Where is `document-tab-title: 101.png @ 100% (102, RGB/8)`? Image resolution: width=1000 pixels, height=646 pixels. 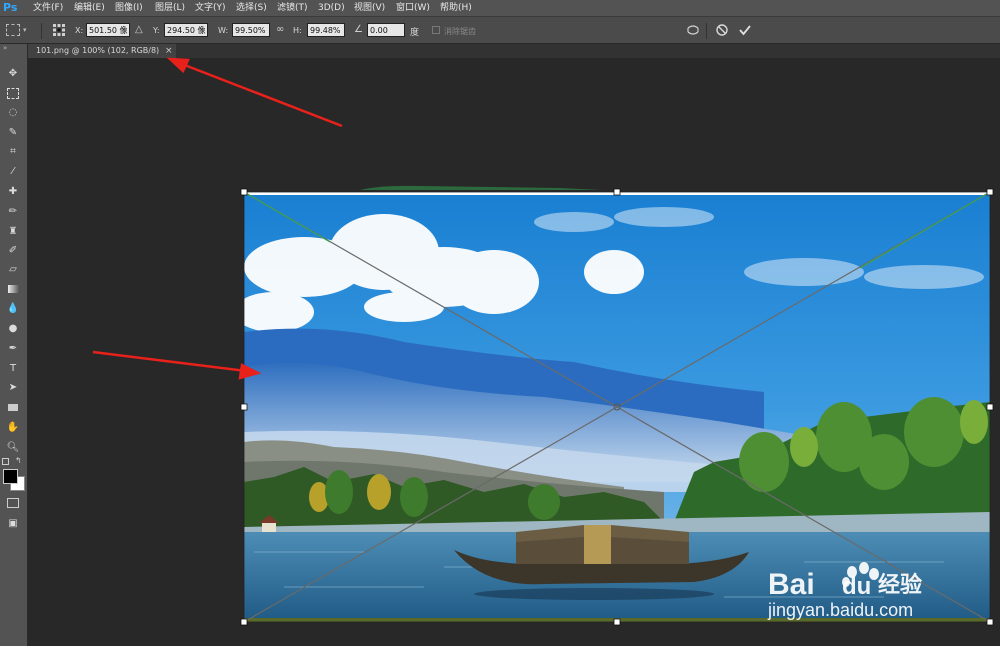
document-tab-title: 101.png @ 100% (102, RGB/8) is located at coordinates (98, 50).